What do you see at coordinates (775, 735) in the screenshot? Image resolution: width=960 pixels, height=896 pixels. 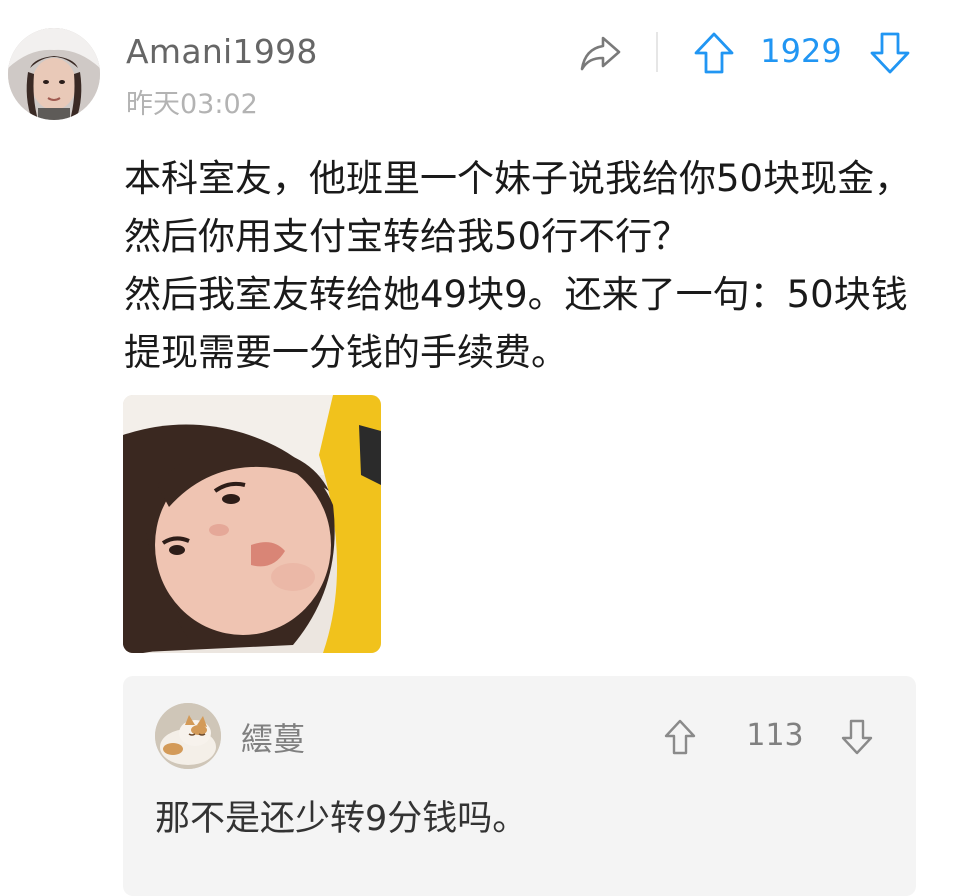 I see `reply-vote-count: 113` at bounding box center [775, 735].